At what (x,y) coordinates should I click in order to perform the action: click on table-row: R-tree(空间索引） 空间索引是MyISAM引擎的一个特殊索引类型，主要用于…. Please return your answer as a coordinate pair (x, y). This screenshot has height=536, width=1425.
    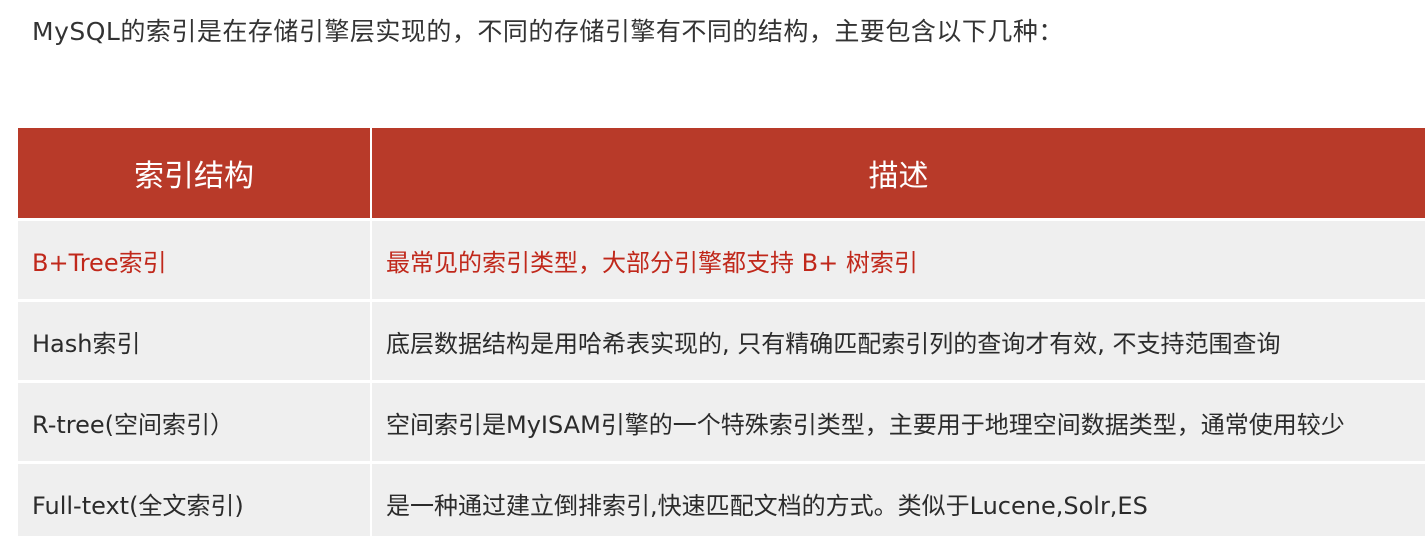
    Looking at the image, I should click on (721, 420).